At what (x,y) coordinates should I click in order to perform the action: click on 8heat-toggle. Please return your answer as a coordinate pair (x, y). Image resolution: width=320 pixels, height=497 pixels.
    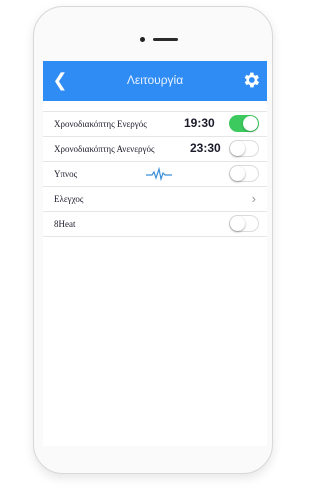
    Looking at the image, I should click on (244, 223).